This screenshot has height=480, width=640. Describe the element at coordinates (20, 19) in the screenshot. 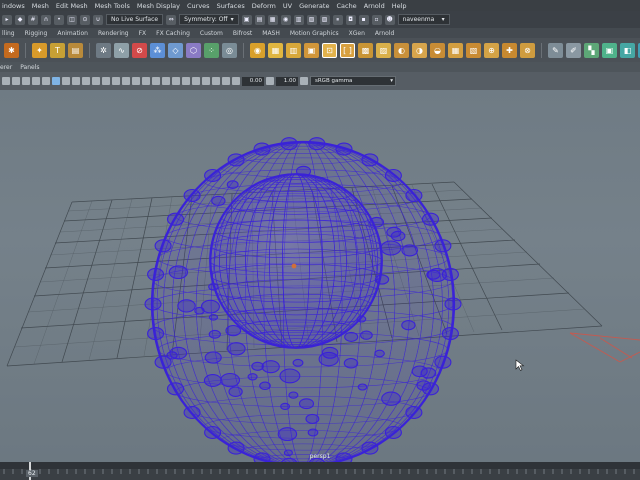

I see `select-by-component-icon: ◆` at that location.